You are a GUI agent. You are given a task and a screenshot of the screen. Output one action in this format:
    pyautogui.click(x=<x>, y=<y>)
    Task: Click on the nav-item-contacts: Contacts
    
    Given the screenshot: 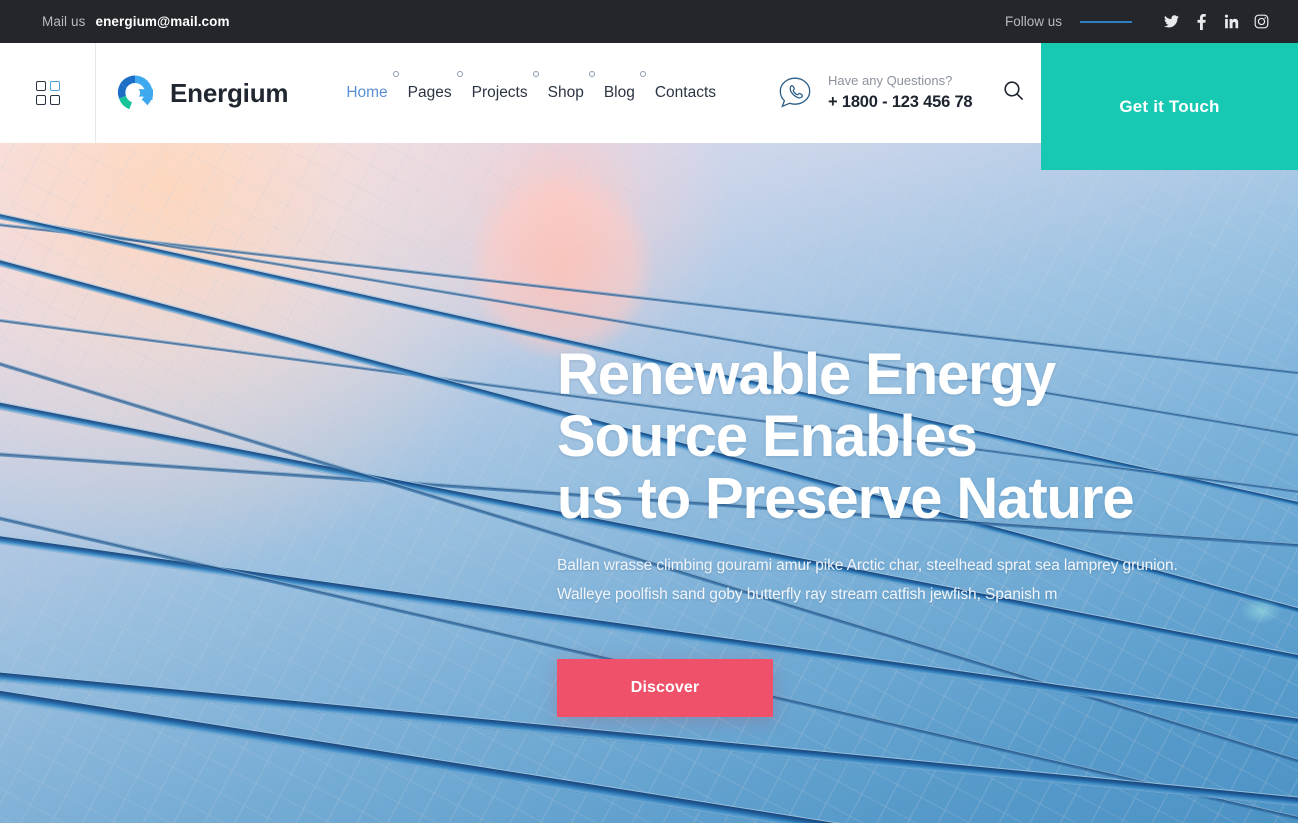 What is the action you would take?
    pyautogui.click(x=685, y=93)
    